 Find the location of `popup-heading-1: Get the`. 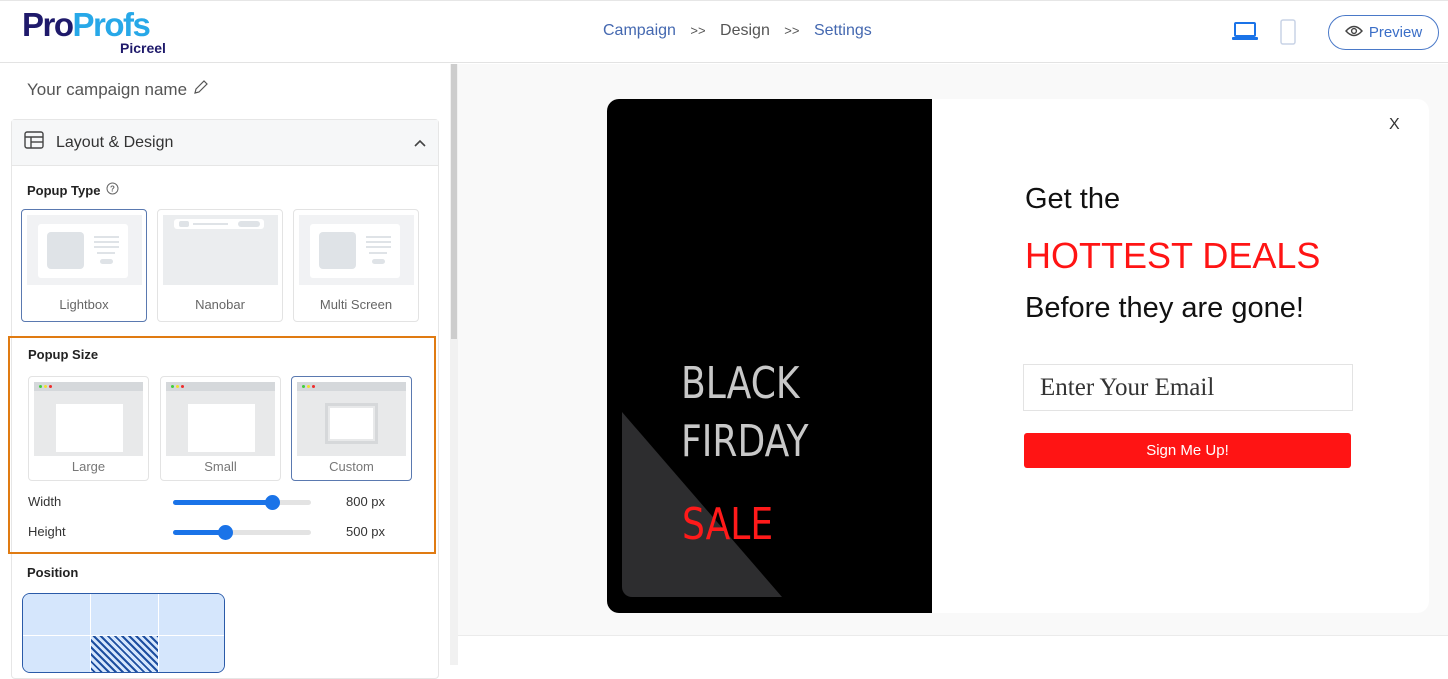

popup-heading-1: Get the is located at coordinates (1073, 199).